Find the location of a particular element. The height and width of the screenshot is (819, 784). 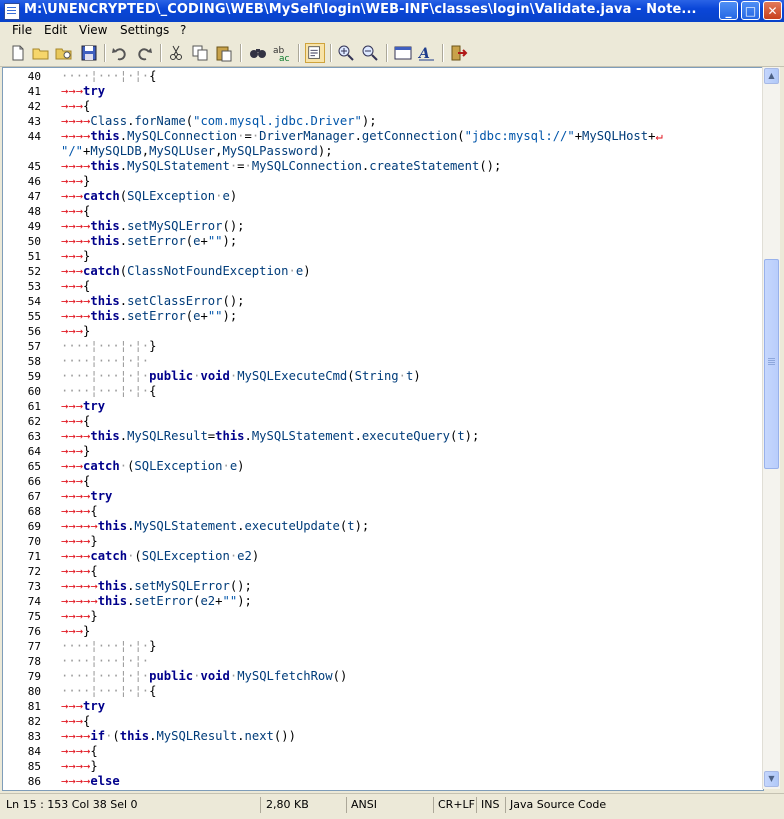

status-syntax: Java Source Code is located at coordinates (558, 804).